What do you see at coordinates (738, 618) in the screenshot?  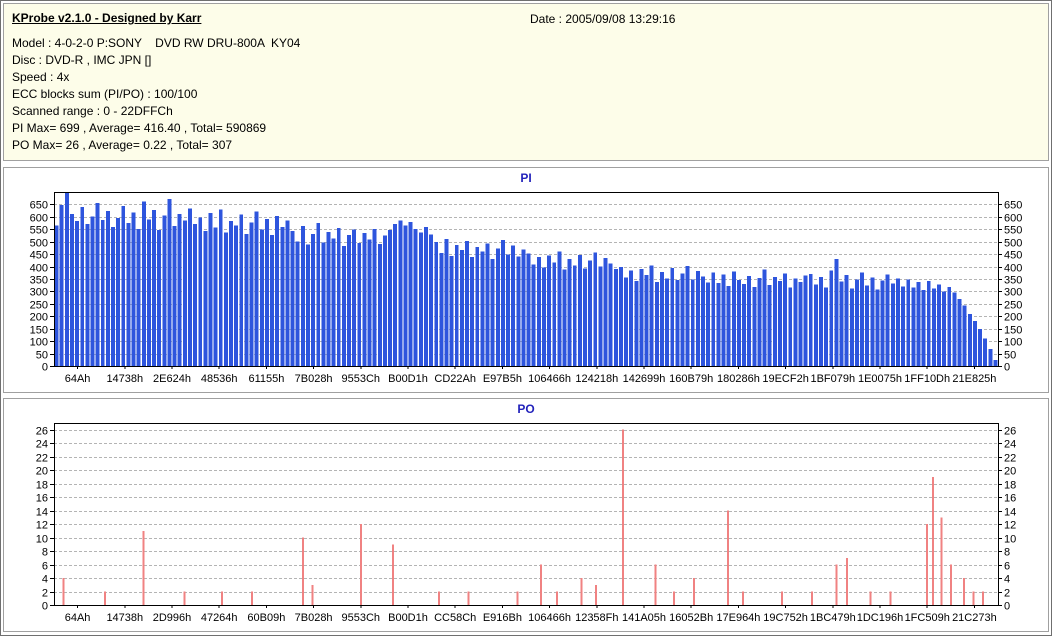 I see `svg-text: 17E964h` at bounding box center [738, 618].